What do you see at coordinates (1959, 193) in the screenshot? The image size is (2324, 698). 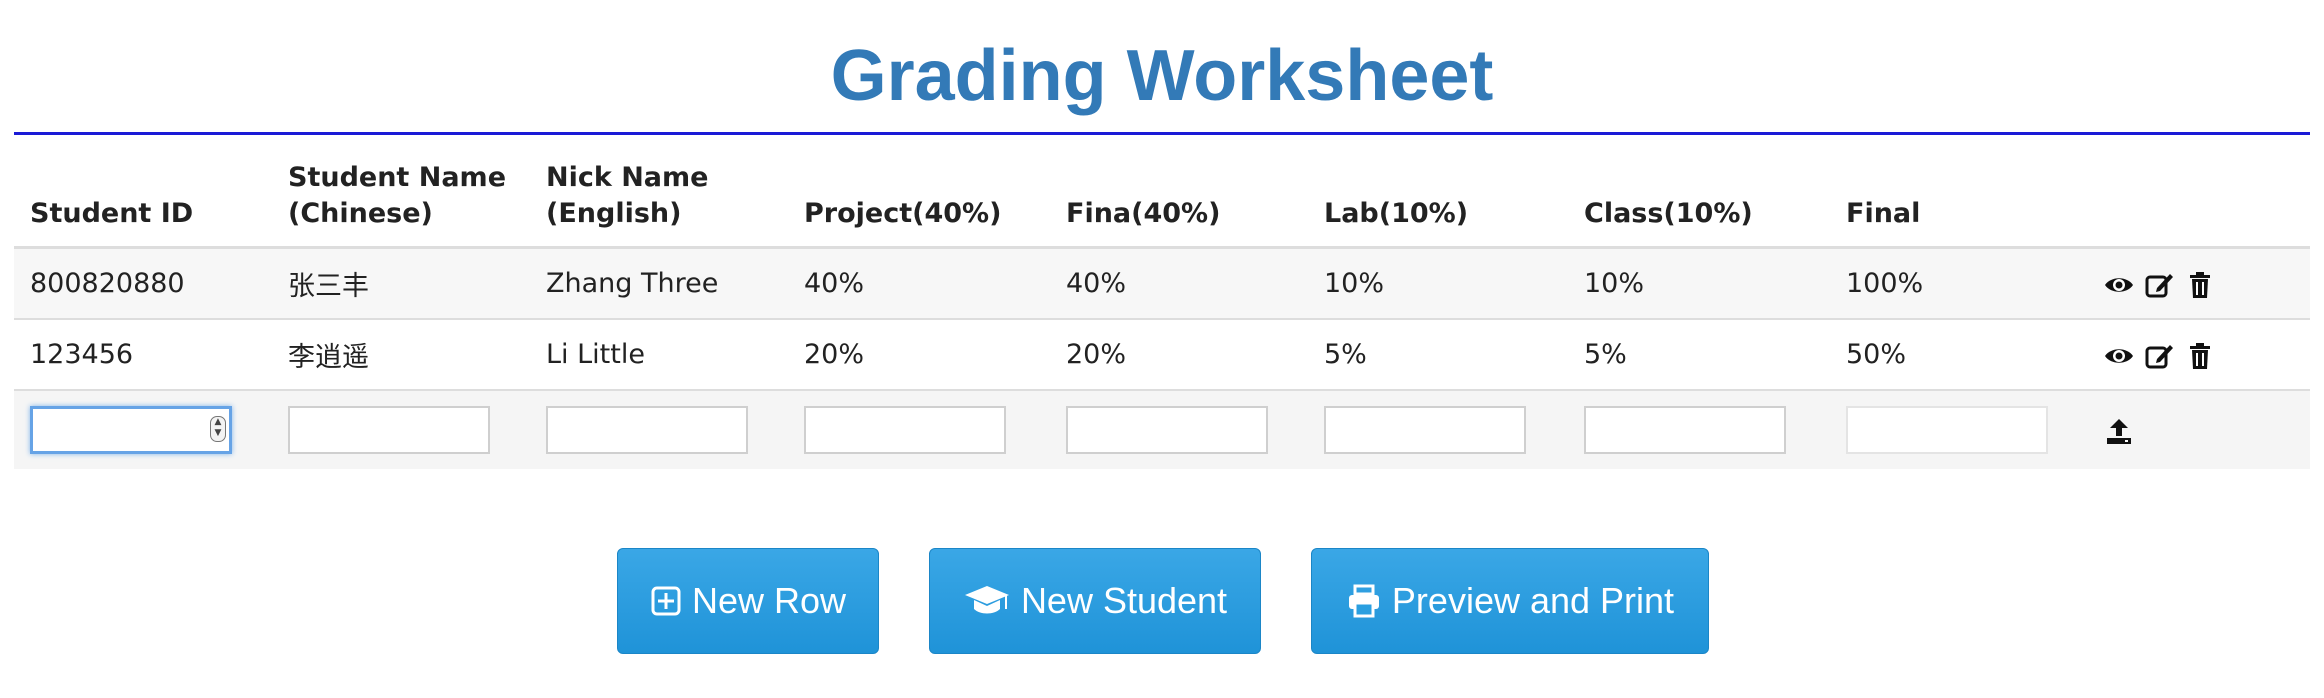 I see `header-final: Final` at bounding box center [1959, 193].